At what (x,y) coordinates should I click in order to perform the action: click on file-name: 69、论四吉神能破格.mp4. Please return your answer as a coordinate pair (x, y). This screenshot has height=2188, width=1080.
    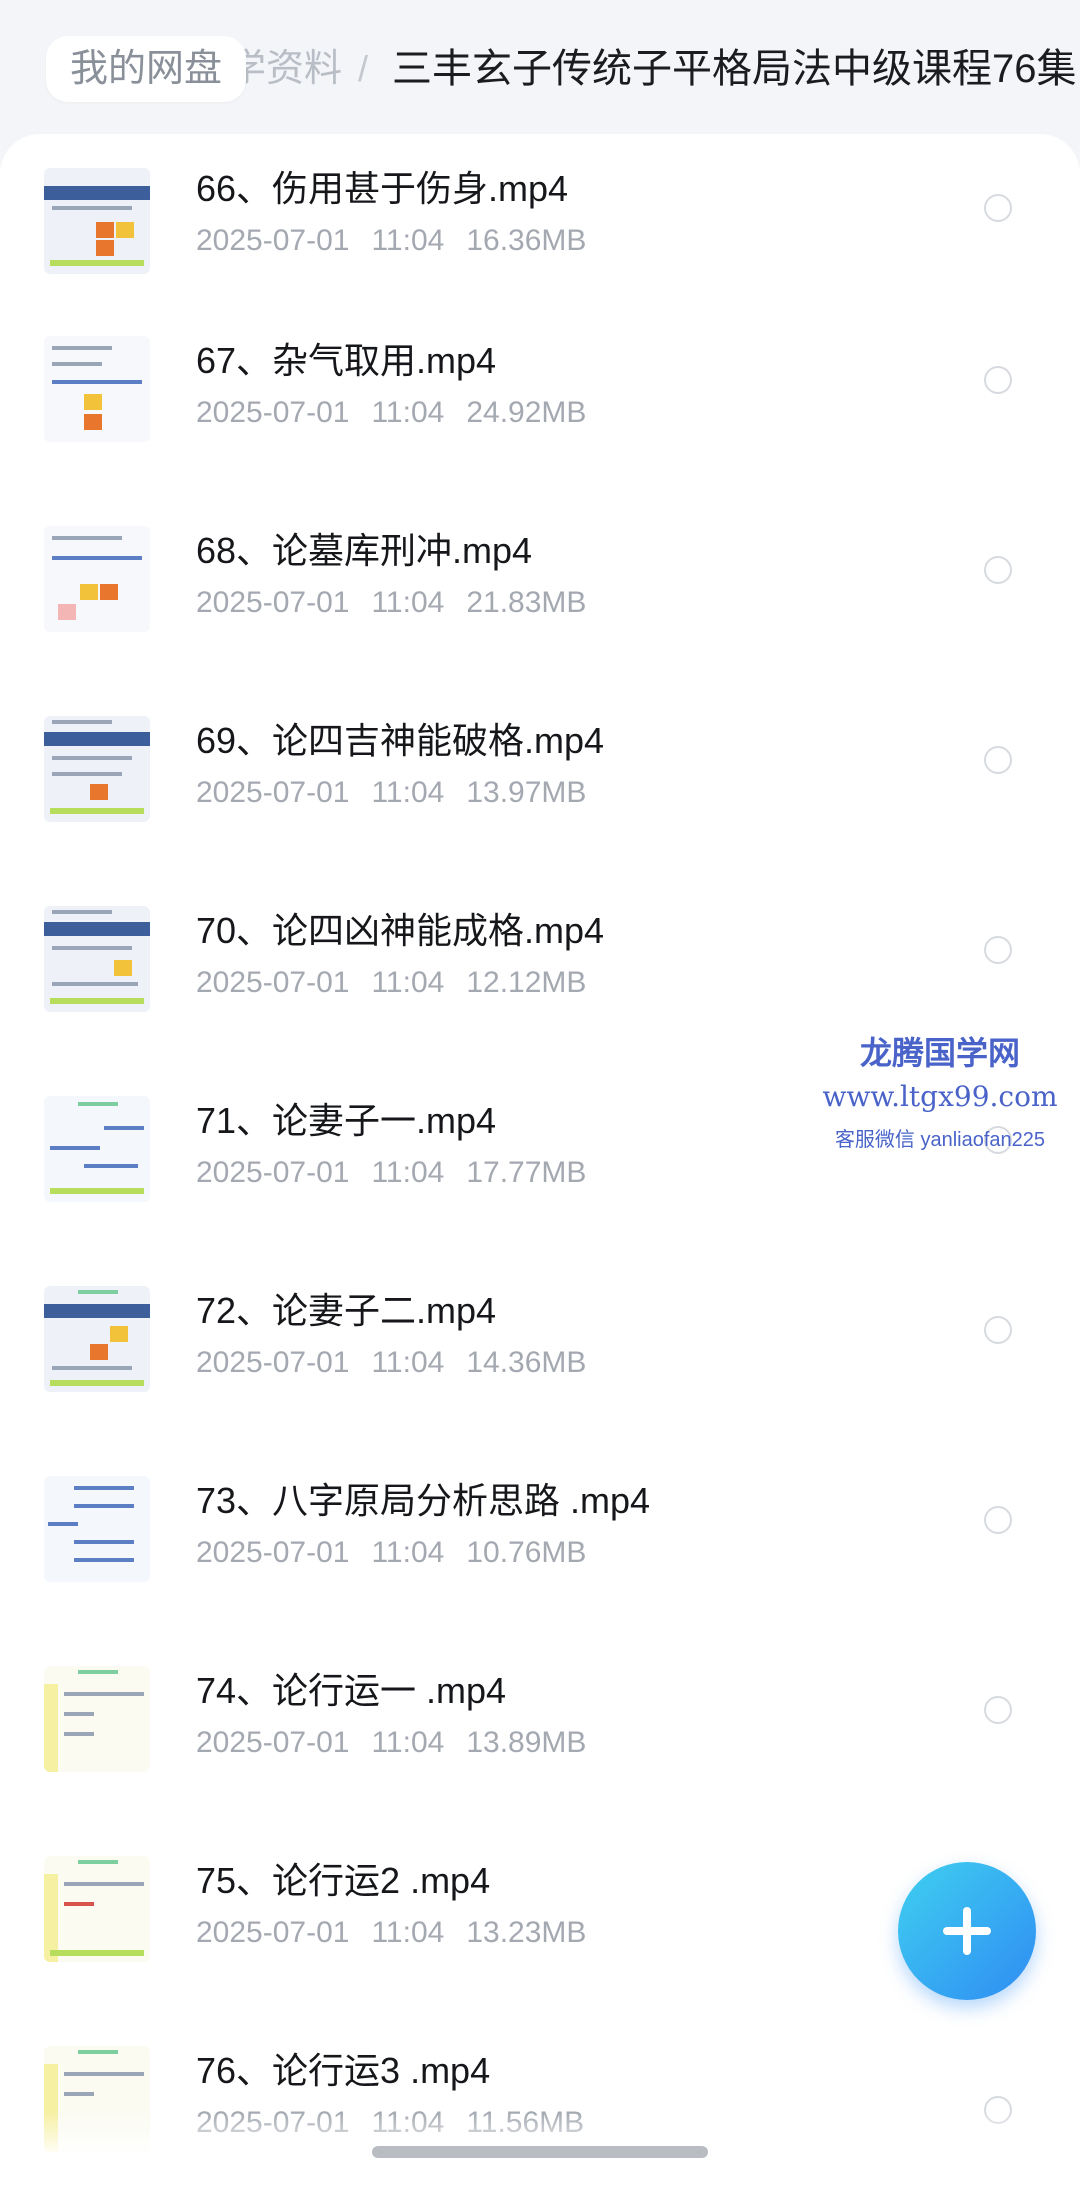
    Looking at the image, I should click on (400, 740).